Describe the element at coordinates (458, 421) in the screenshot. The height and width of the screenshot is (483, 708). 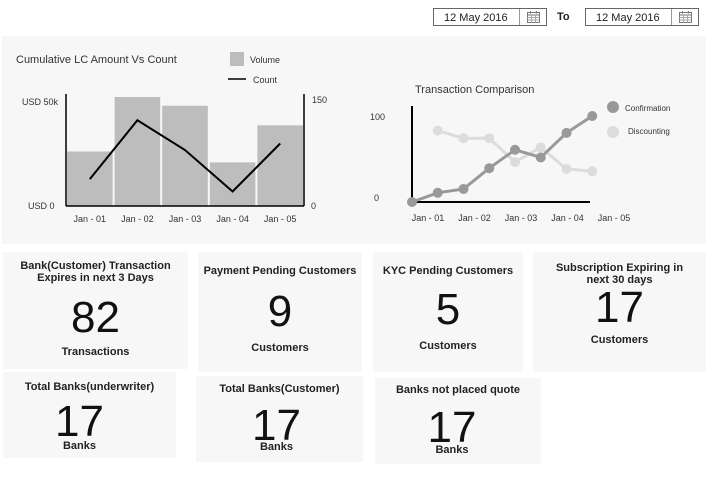
I see `card-banks-not-placed-quote: Banks not placed quote 17 Banks` at that location.